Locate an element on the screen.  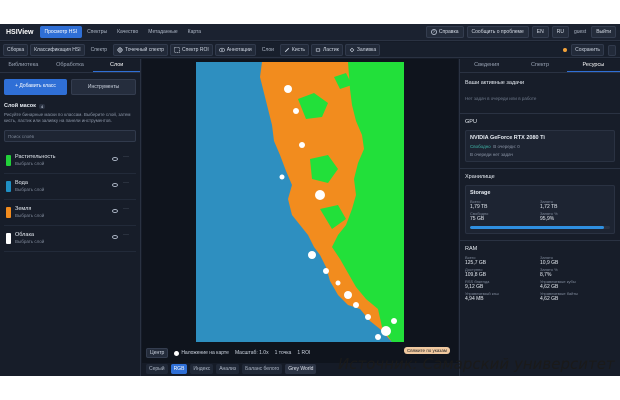
annotations-label: Аннотации is located at coordinates (239, 49).